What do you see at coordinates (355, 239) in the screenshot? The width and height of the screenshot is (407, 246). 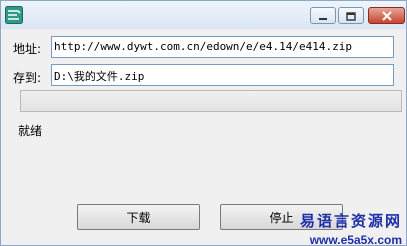 I see `watermark-url: www.e5a5x.com` at bounding box center [355, 239].